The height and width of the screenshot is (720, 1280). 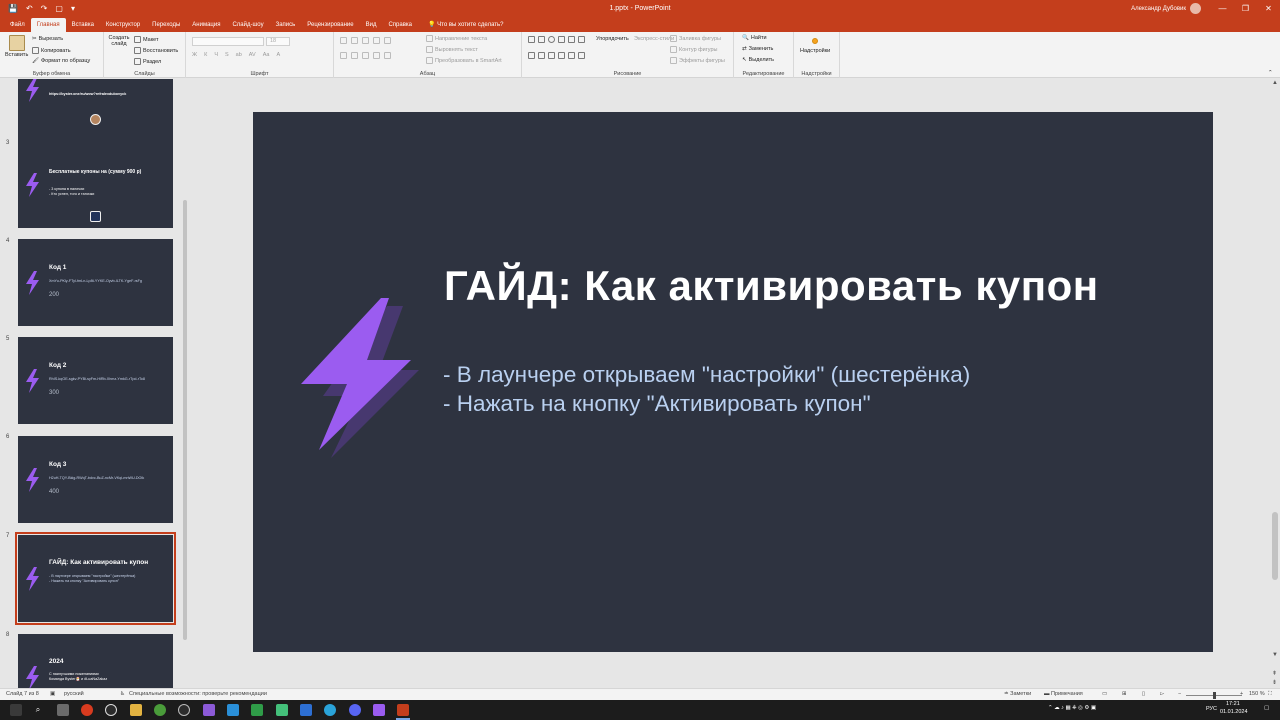 I want to click on rounded-rect-shape-icon, so click(x=561, y=39).